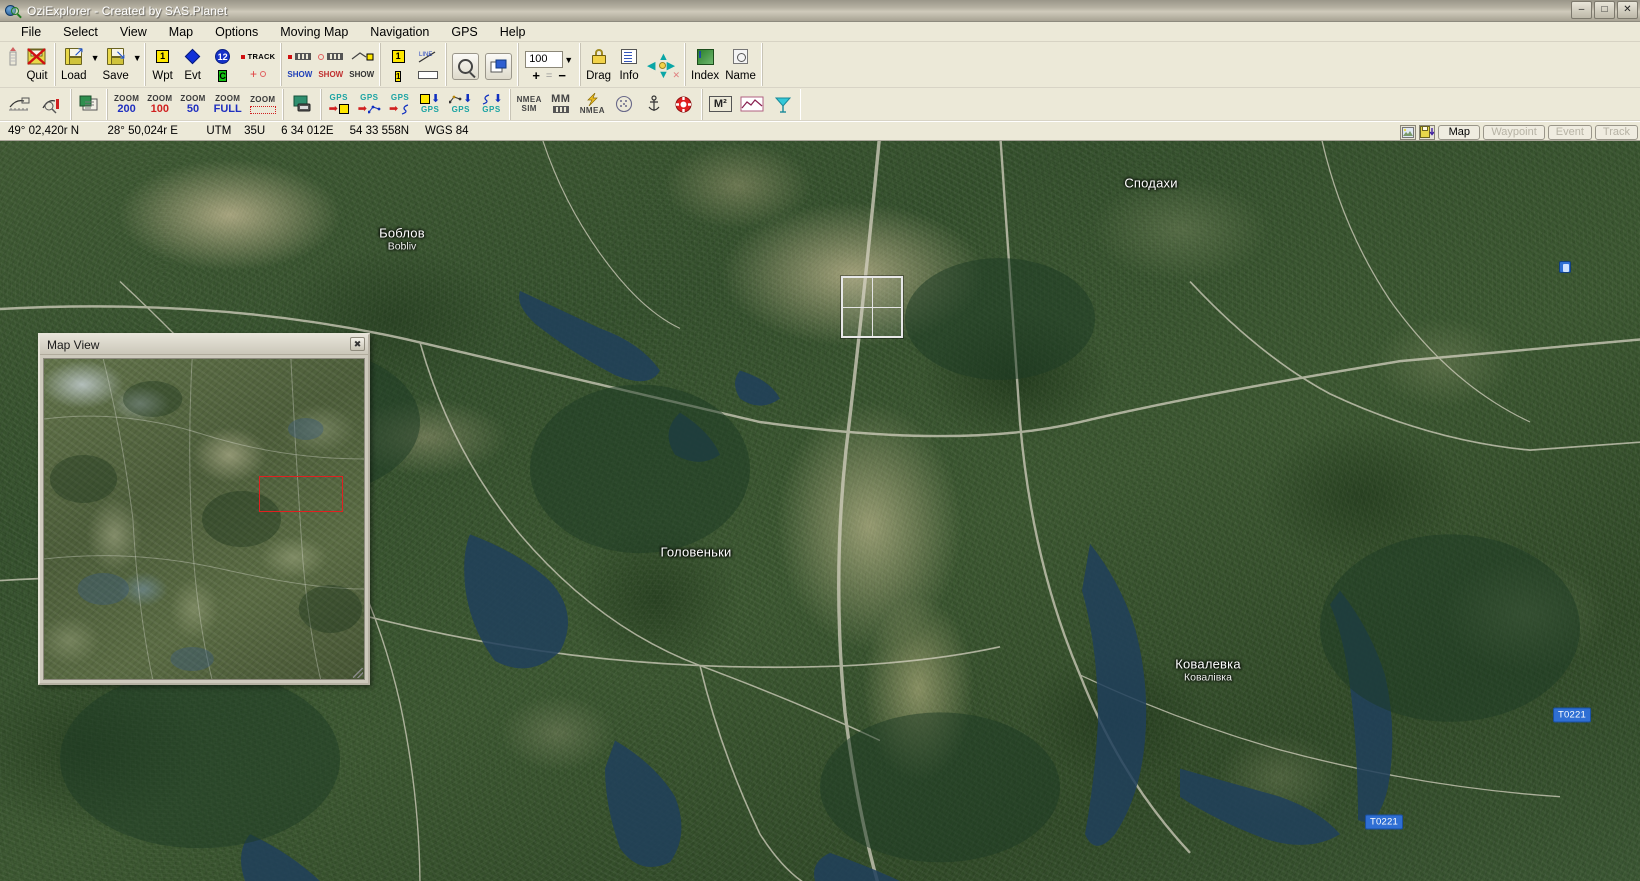  Describe the element at coordinates (1565, 267) in the screenshot. I see `map-poi-marker` at that location.